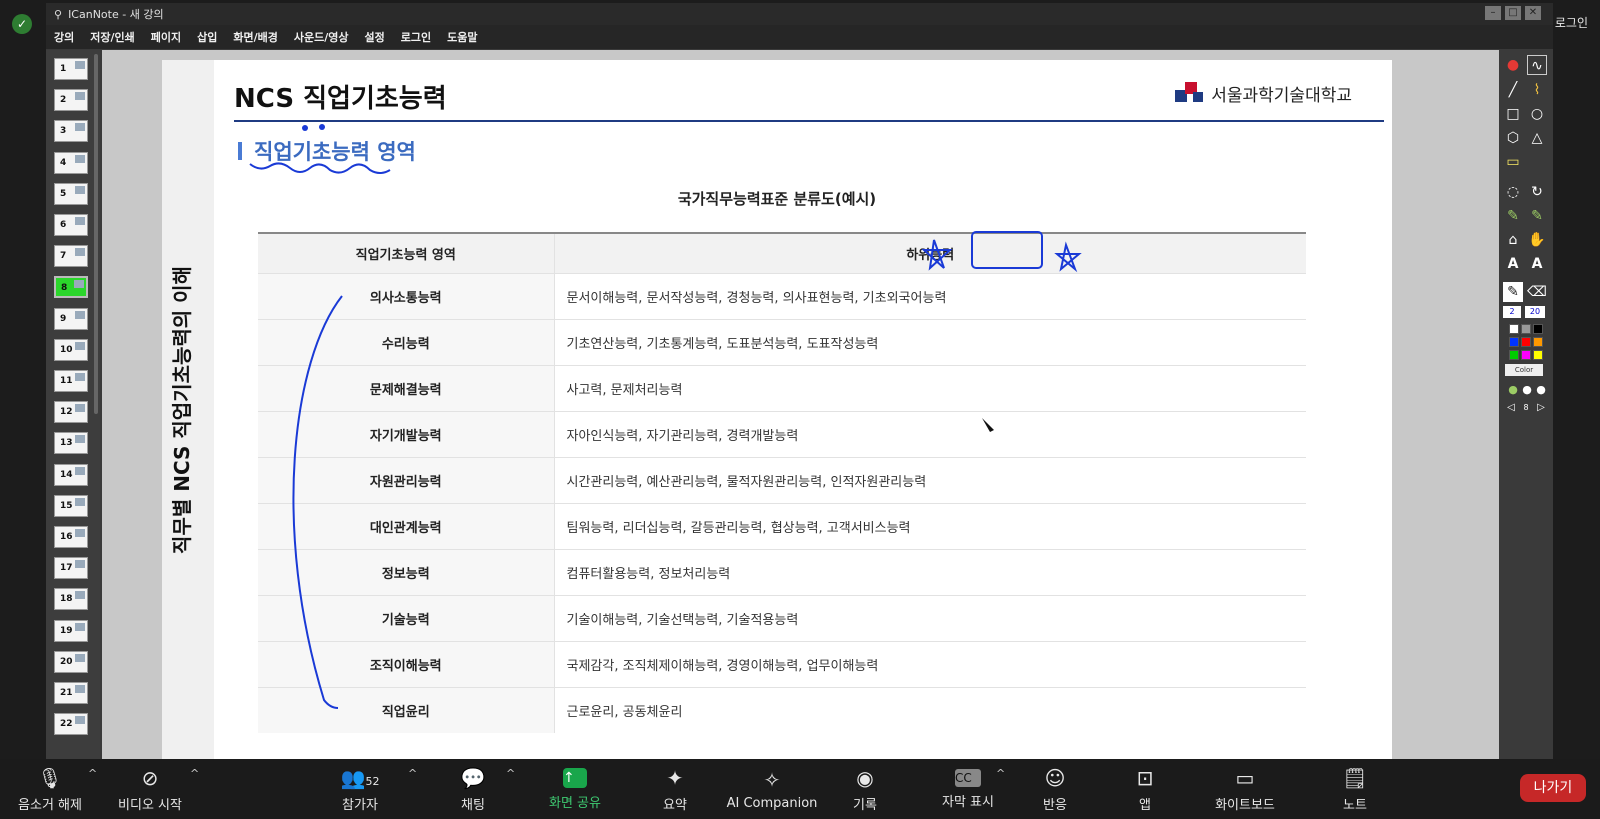 This screenshot has width=1600, height=819. I want to click on page-thumbnail: 9, so click(71, 318).